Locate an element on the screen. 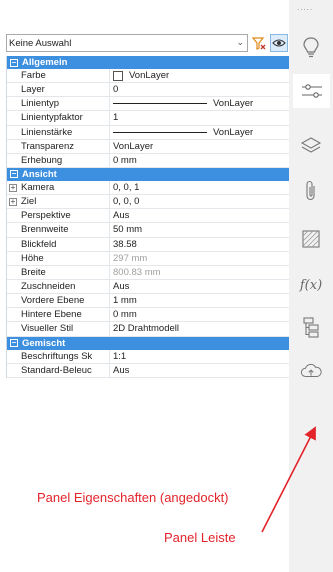 The image size is (333, 572). annotation-arrow is located at coordinates (288, 479).